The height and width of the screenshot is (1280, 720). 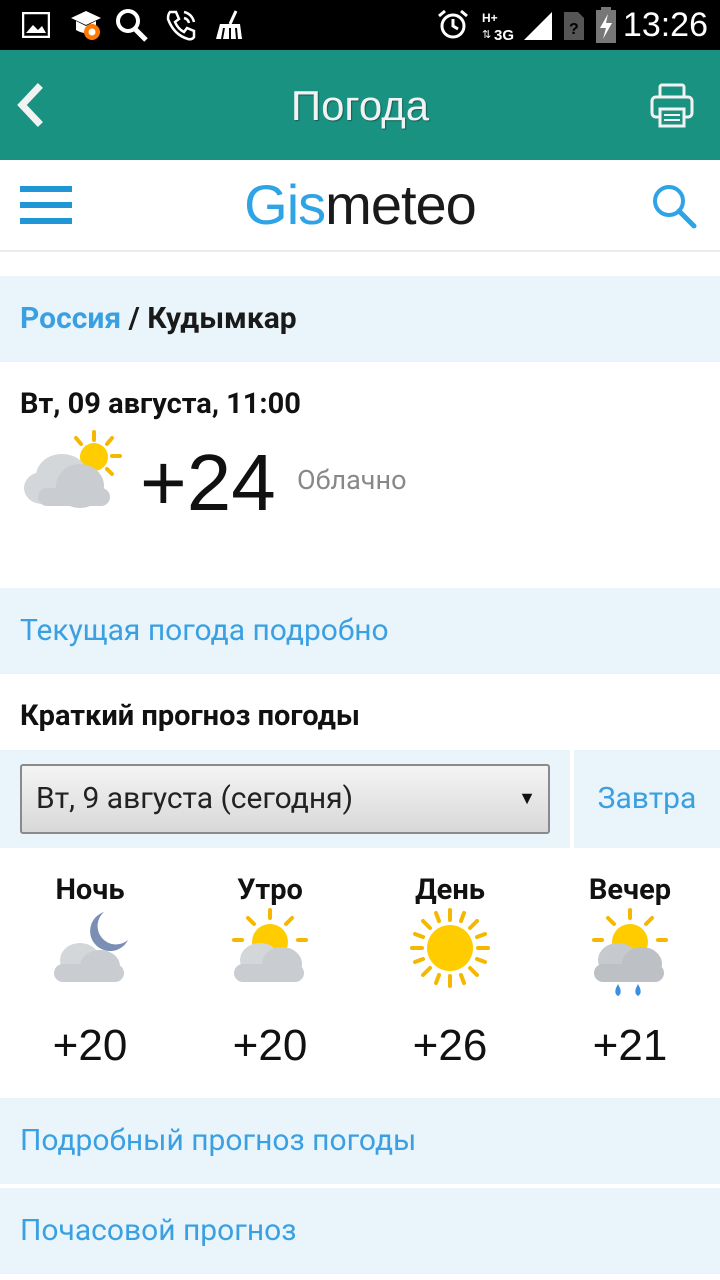 What do you see at coordinates (90, 890) in the screenshot?
I see `period-label: Ночь` at bounding box center [90, 890].